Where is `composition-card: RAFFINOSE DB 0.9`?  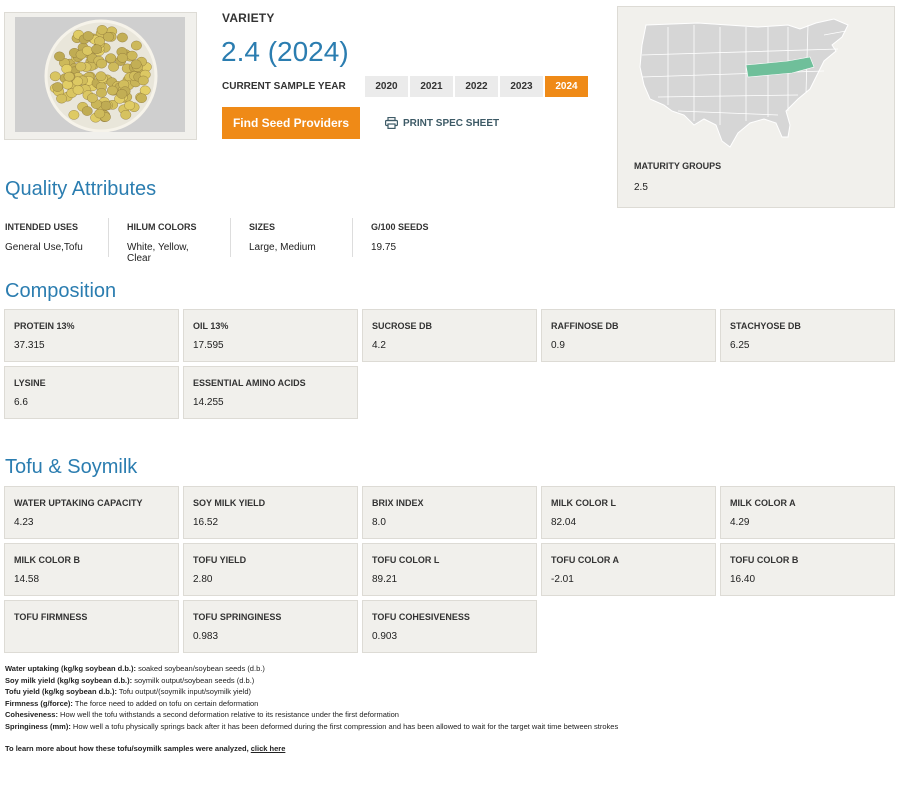 composition-card: RAFFINOSE DB 0.9 is located at coordinates (628, 335).